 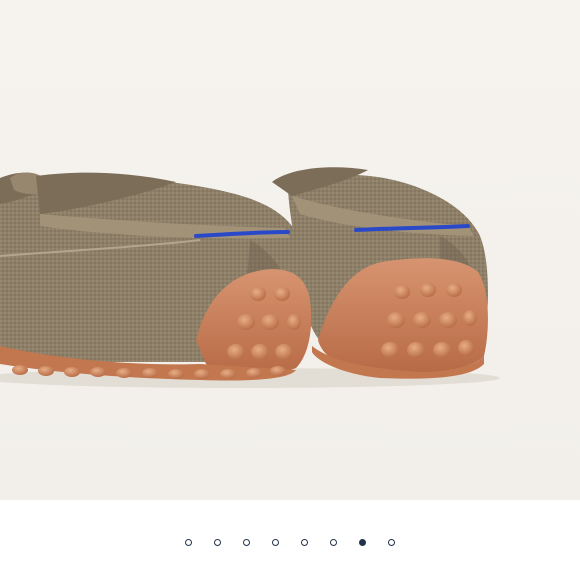 I want to click on carousel-dot-7-active, so click(x=362, y=542).